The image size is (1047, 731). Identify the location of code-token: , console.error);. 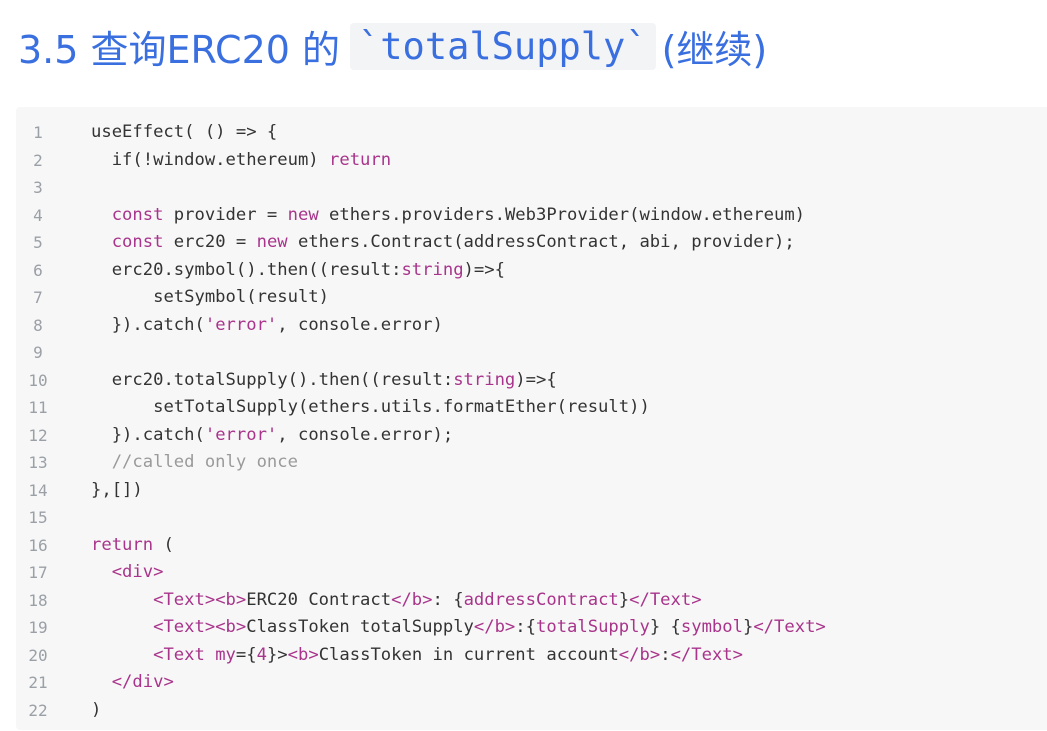
(365, 434).